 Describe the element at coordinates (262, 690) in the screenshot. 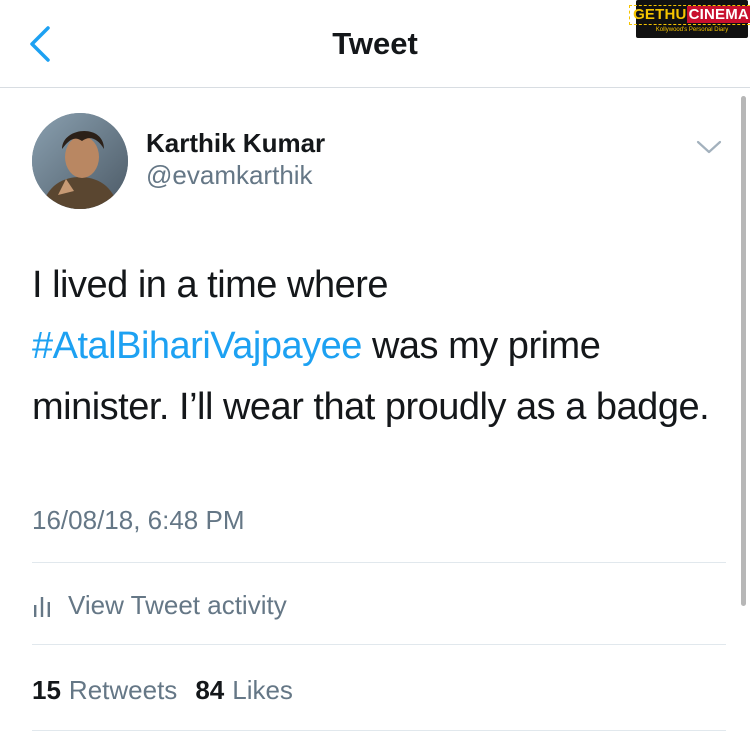

I see `likes-label: Likes` at that location.